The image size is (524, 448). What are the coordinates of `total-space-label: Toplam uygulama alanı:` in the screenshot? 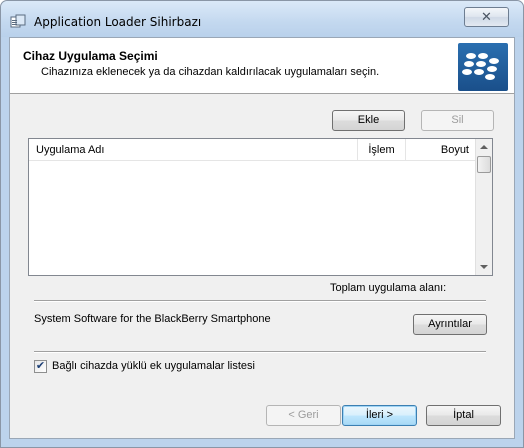 It's located at (388, 288).